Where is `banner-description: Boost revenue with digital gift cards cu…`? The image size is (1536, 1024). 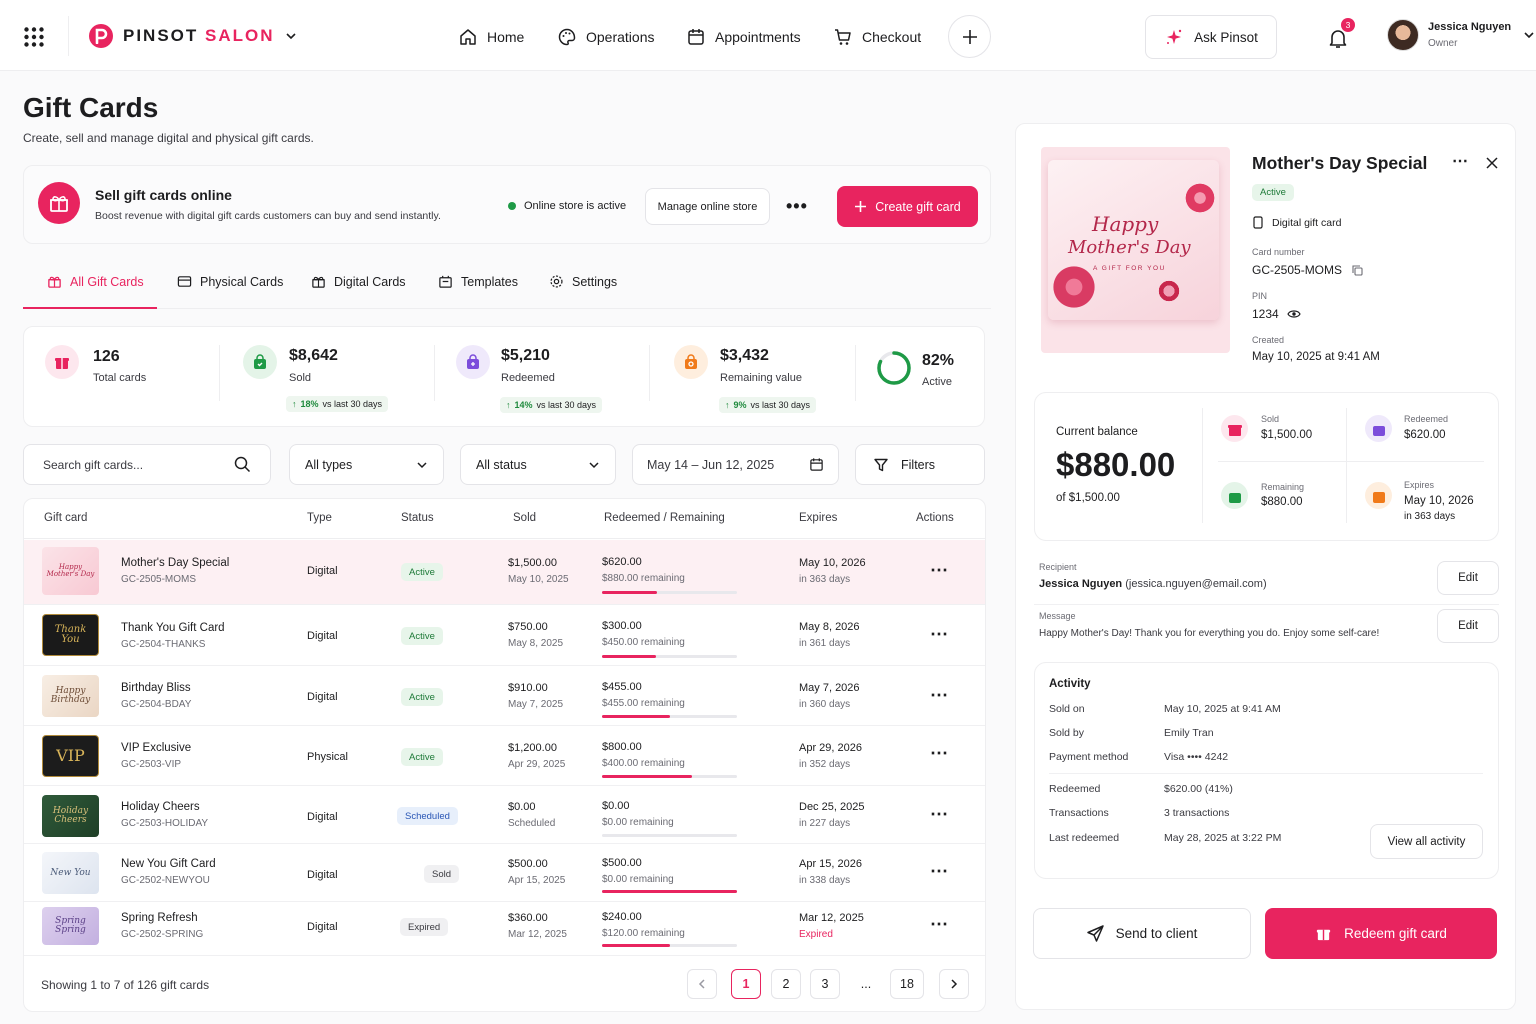 banner-description: Boost revenue with digital gift cards cu… is located at coordinates (268, 216).